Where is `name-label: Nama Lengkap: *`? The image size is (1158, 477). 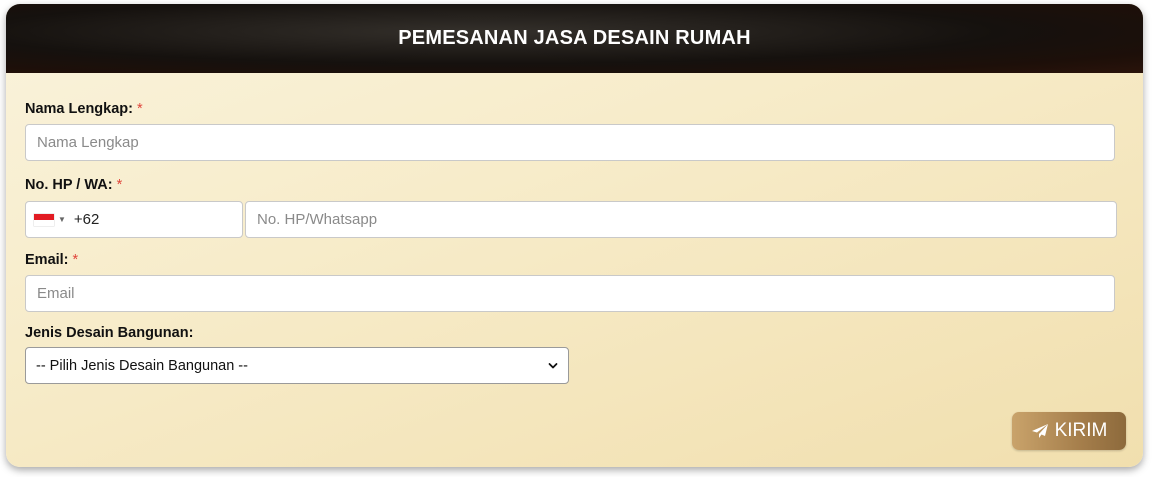 name-label: Nama Lengkap: * is located at coordinates (84, 109).